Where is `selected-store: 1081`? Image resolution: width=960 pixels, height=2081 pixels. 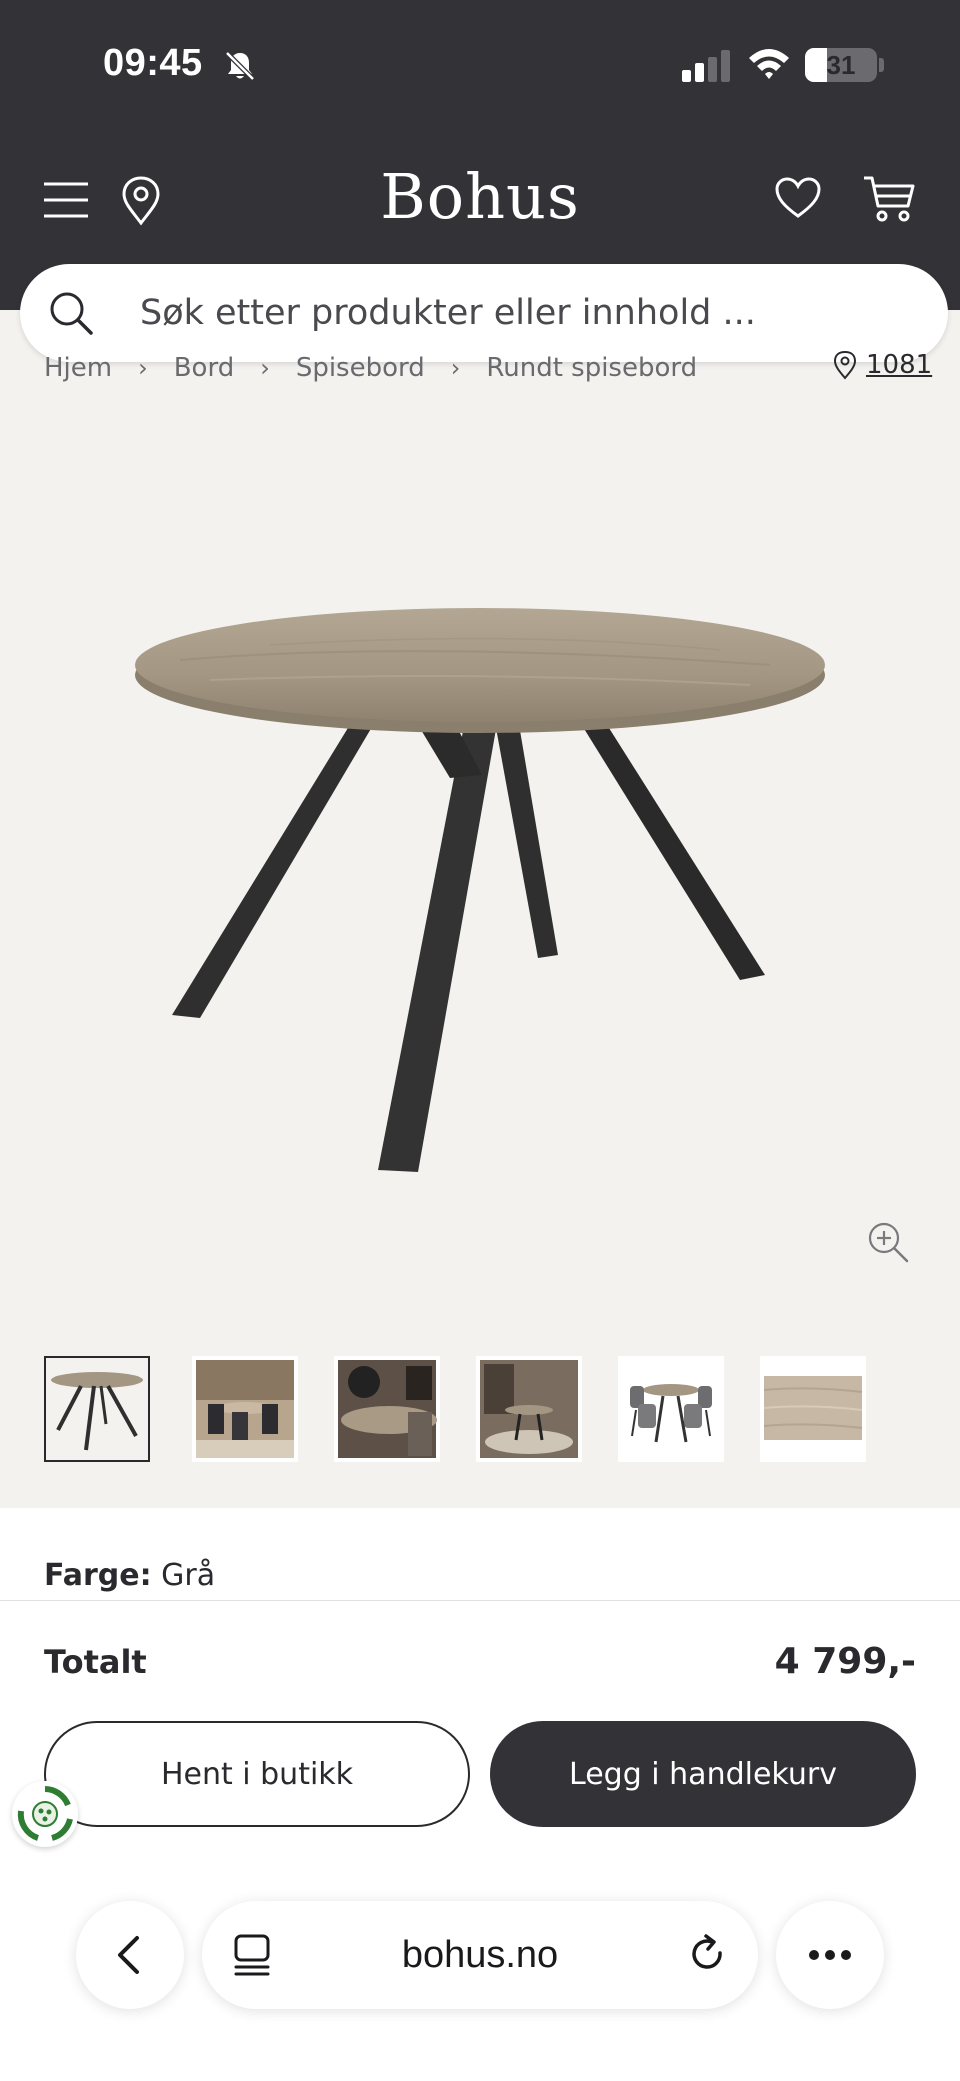 selected-store: 1081 is located at coordinates (882, 365).